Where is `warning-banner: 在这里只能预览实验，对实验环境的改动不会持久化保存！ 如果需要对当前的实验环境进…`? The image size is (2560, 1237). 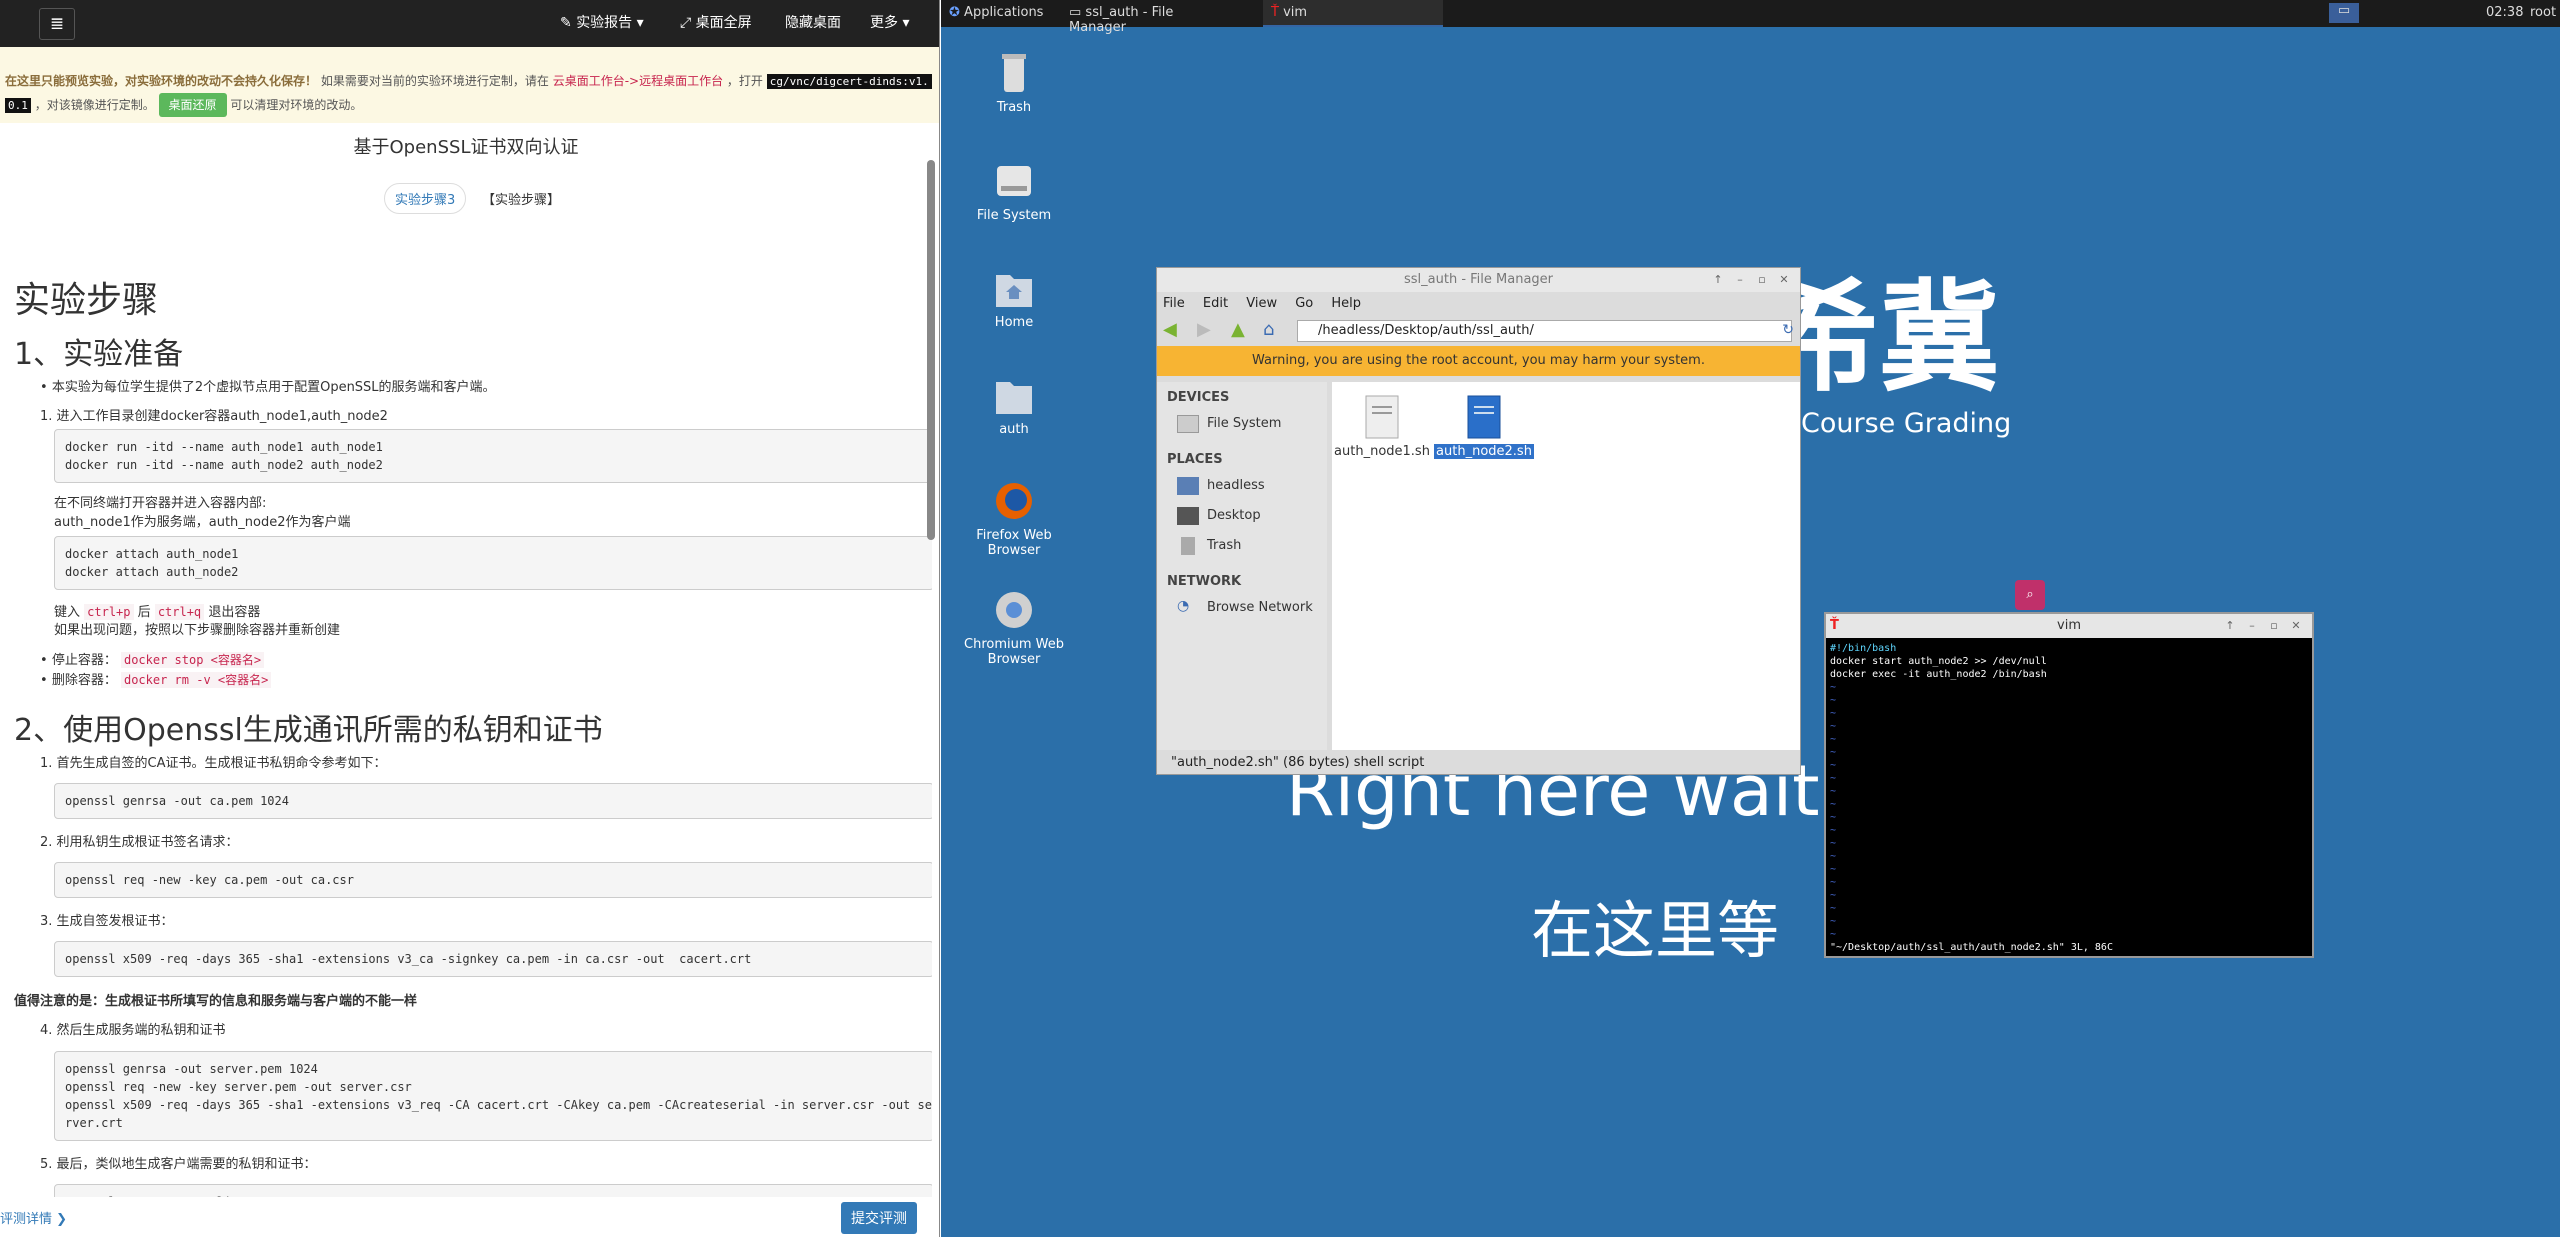
warning-banner: 在这里只能预览实验，对实验环境的改动不会持久化保存！ 如果需要对当前的实验环境进… is located at coordinates (469, 85).